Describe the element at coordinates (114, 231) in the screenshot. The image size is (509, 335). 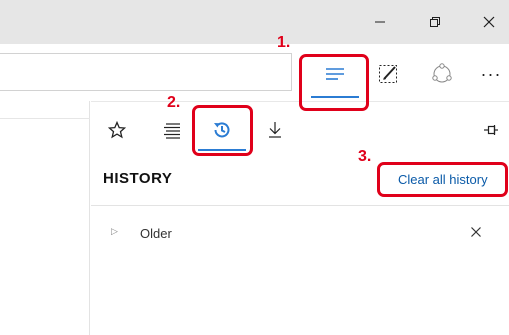
I see `expand-arrow-icon: ▷` at that location.